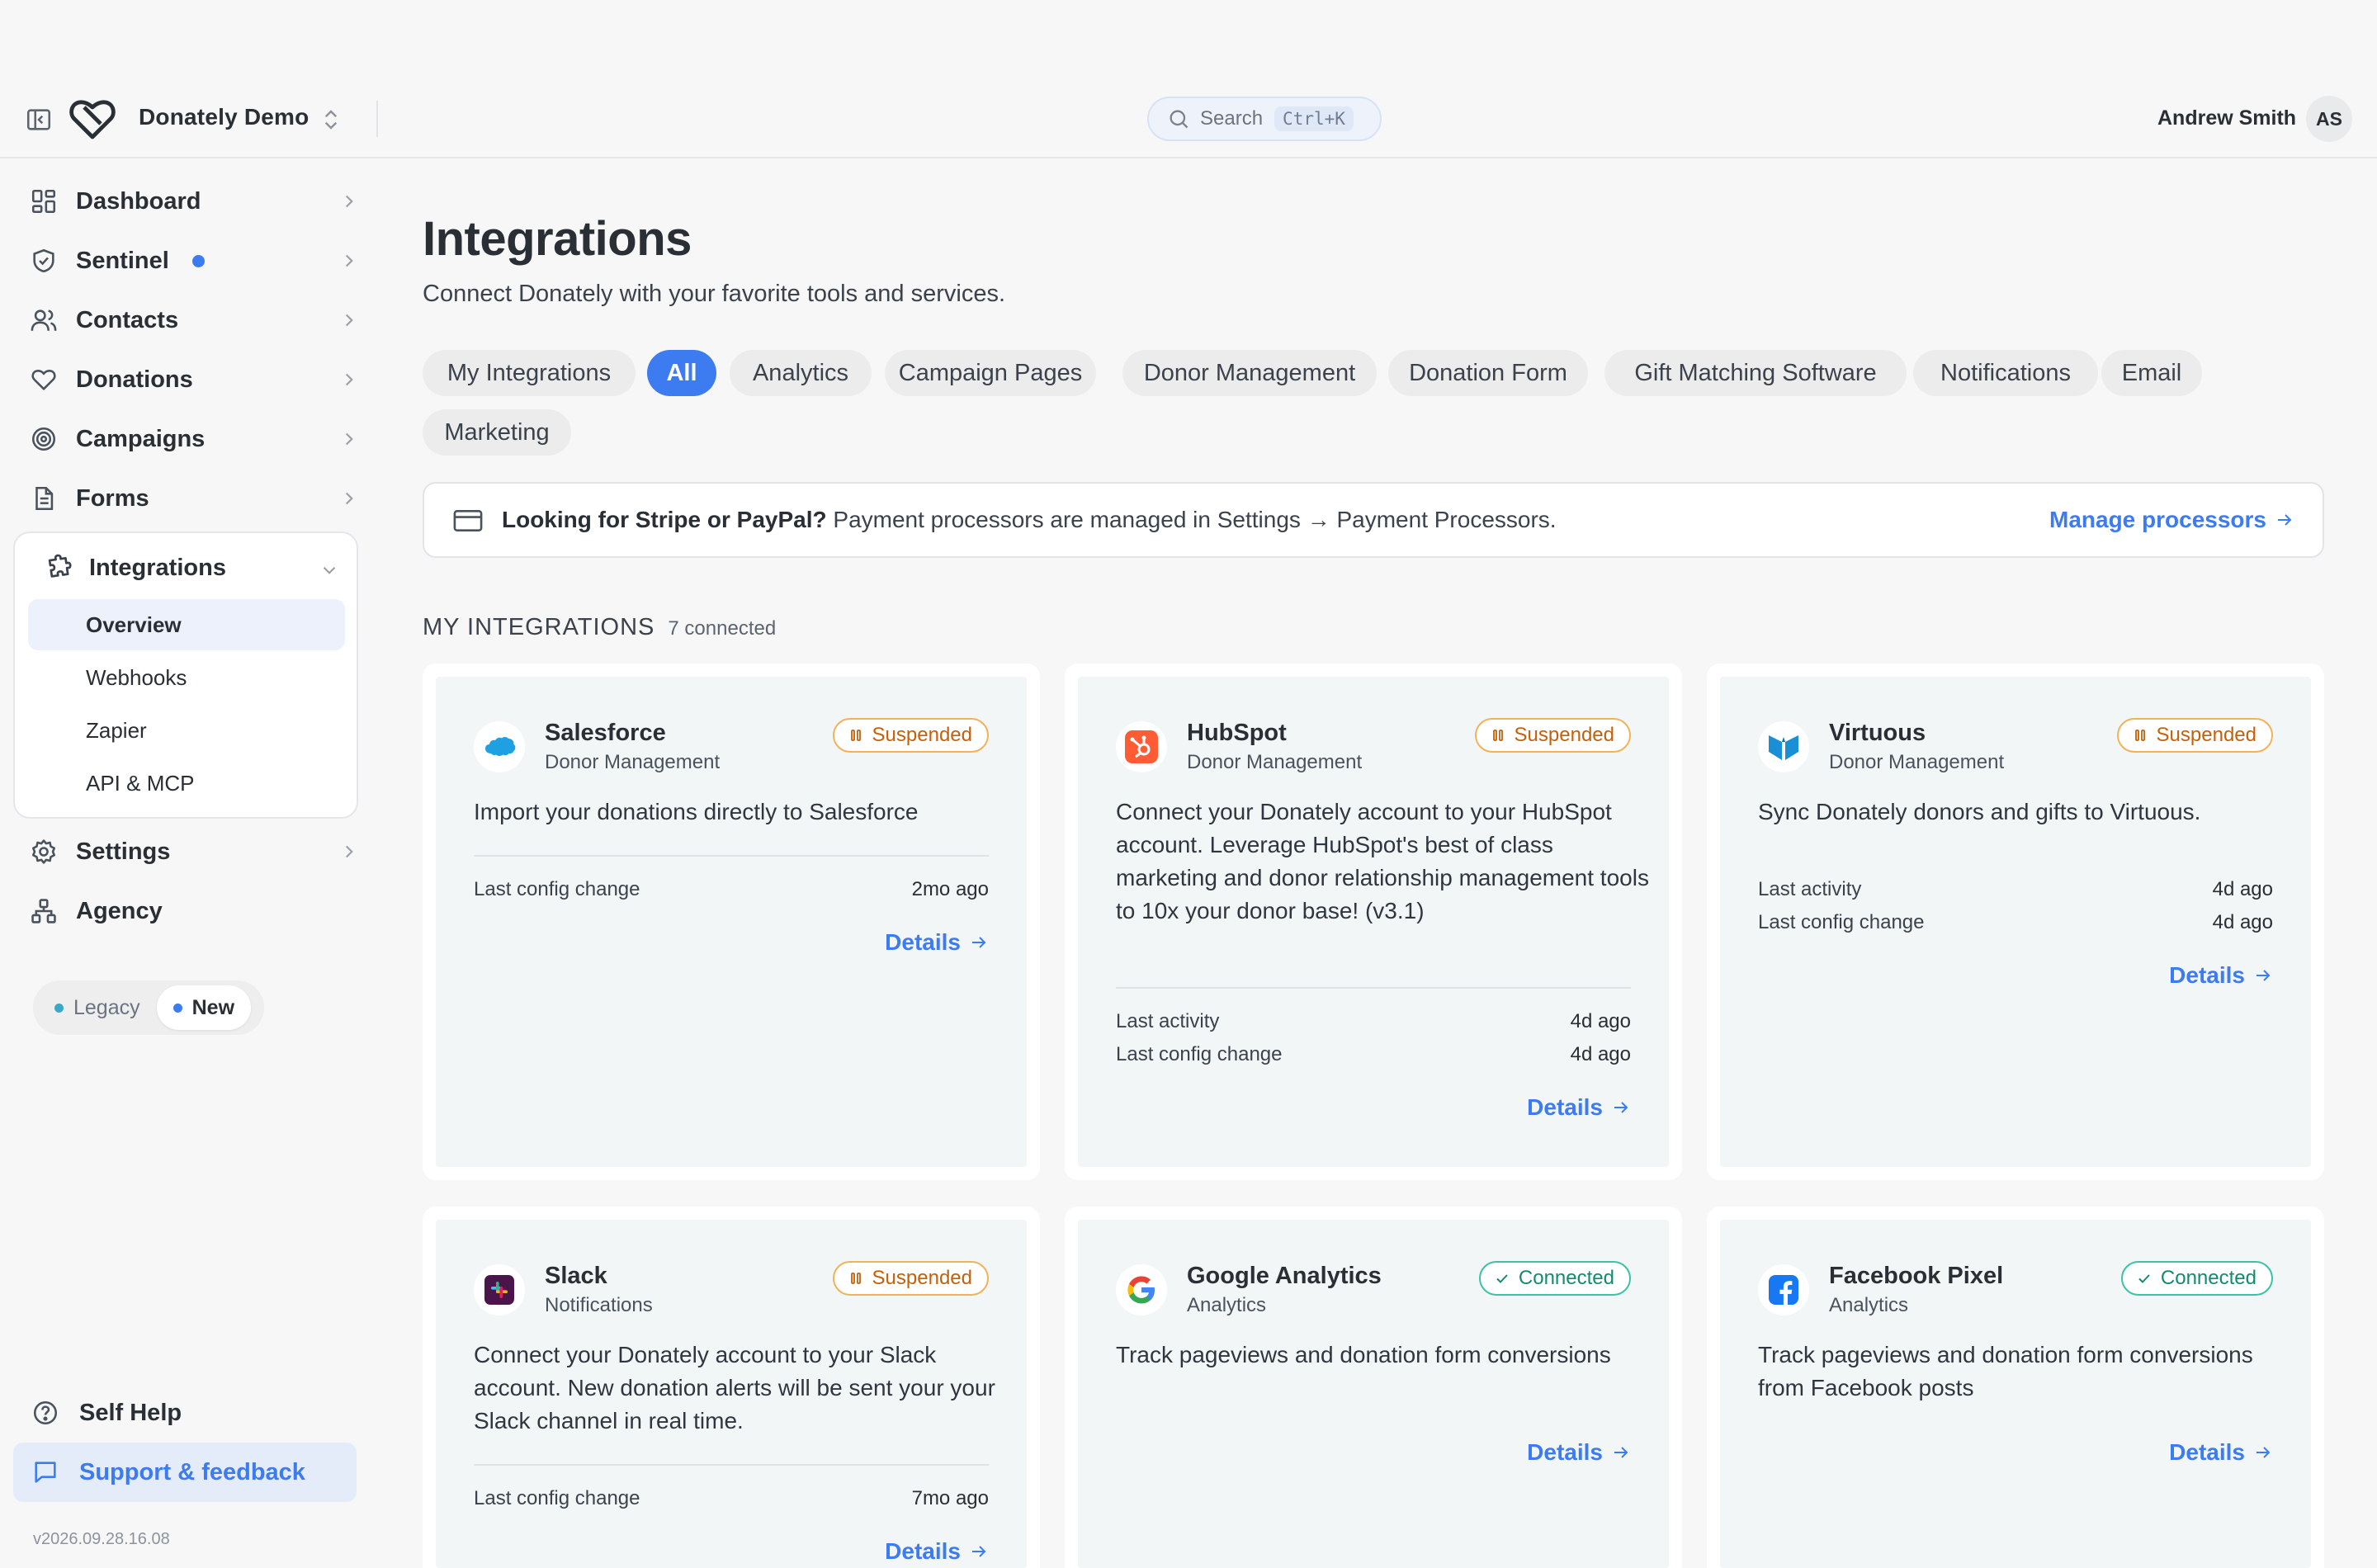 This screenshot has height=1568, width=2377. Describe the element at coordinates (2208, 1278) in the screenshot. I see `status-label: Connected` at that location.